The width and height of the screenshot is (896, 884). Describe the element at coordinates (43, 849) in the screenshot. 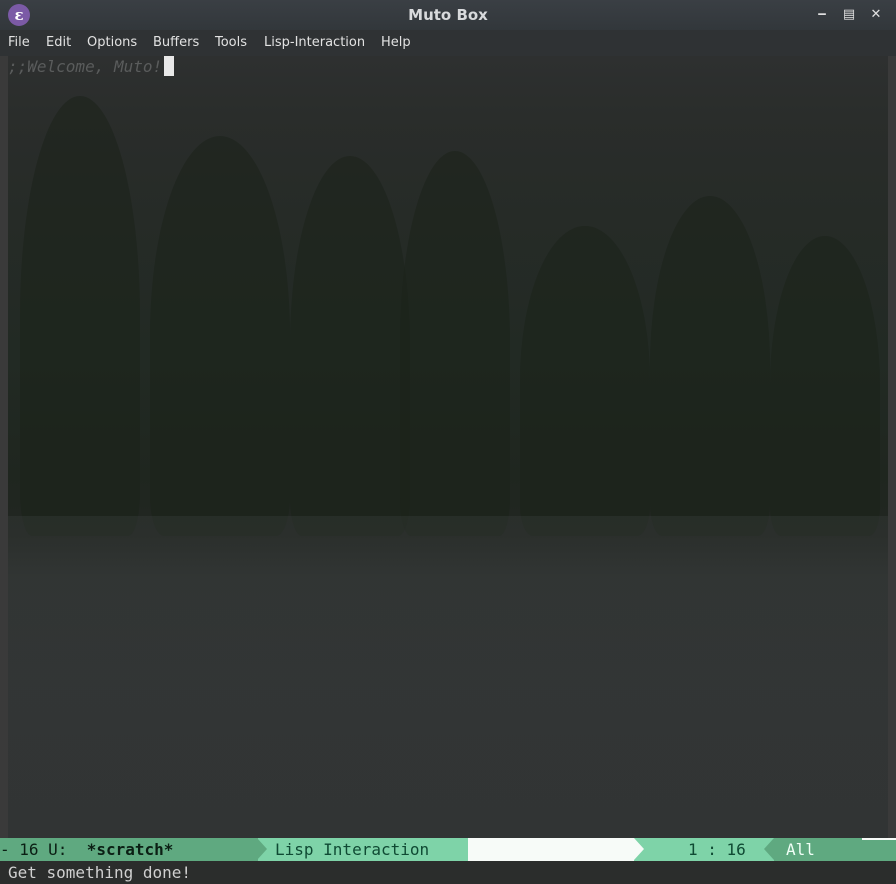

I see `modeline-status-text: - 16 U:` at that location.